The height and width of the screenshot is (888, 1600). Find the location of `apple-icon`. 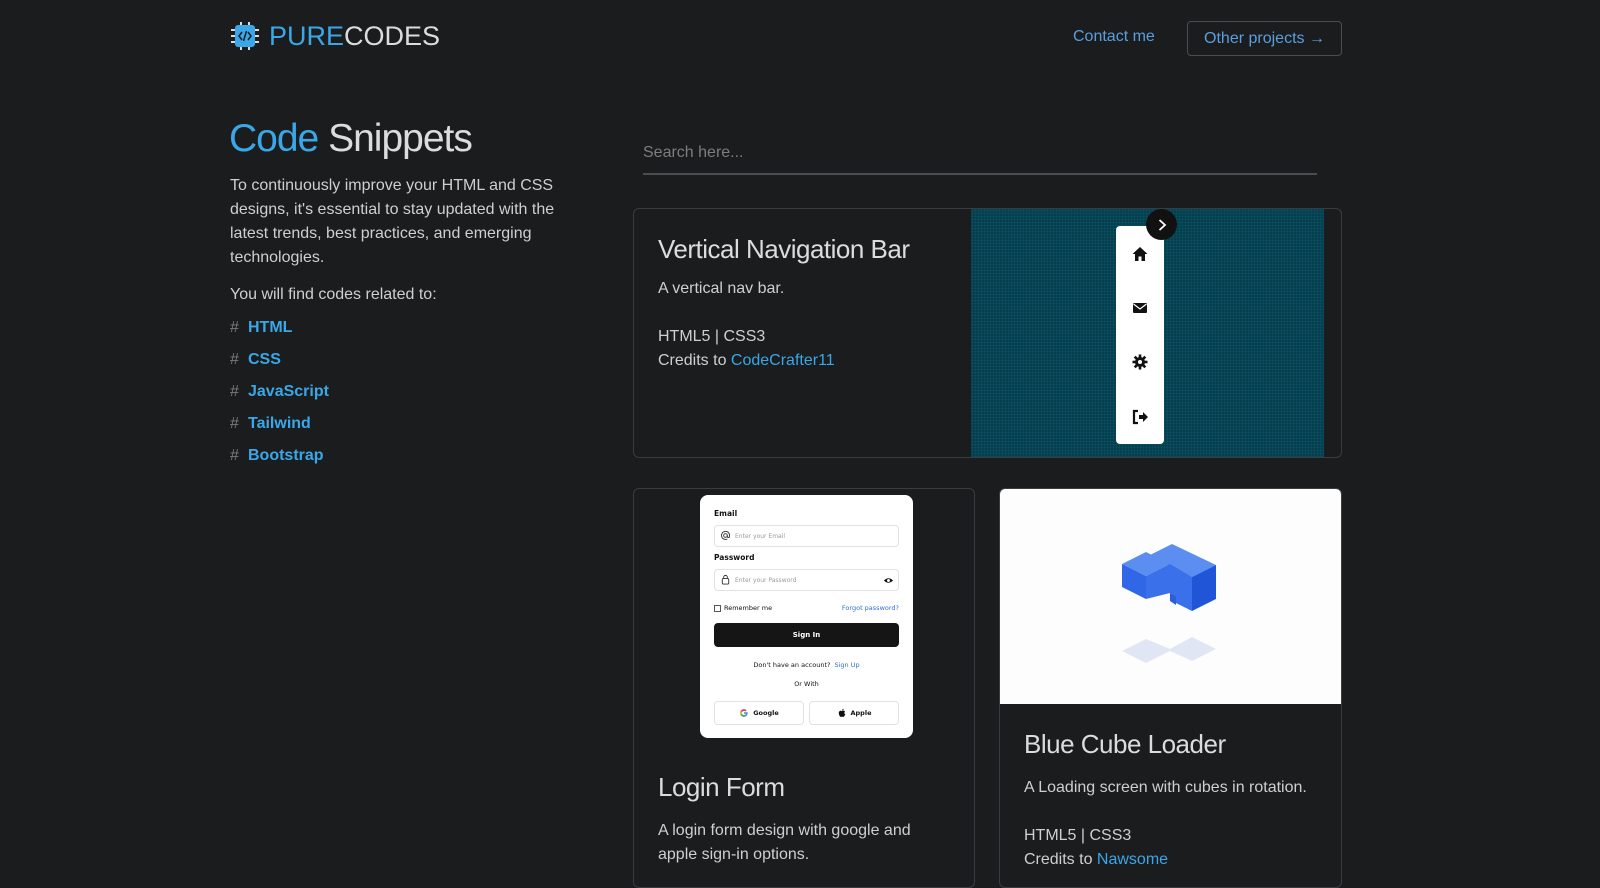

apple-icon is located at coordinates (841, 712).